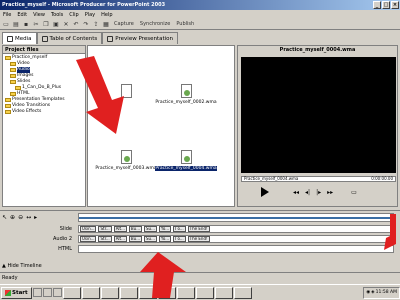 The height and width of the screenshot is (300, 400). Describe the element at coordinates (22, 15) in the screenshot. I see `menu-edit: Edit` at that location.